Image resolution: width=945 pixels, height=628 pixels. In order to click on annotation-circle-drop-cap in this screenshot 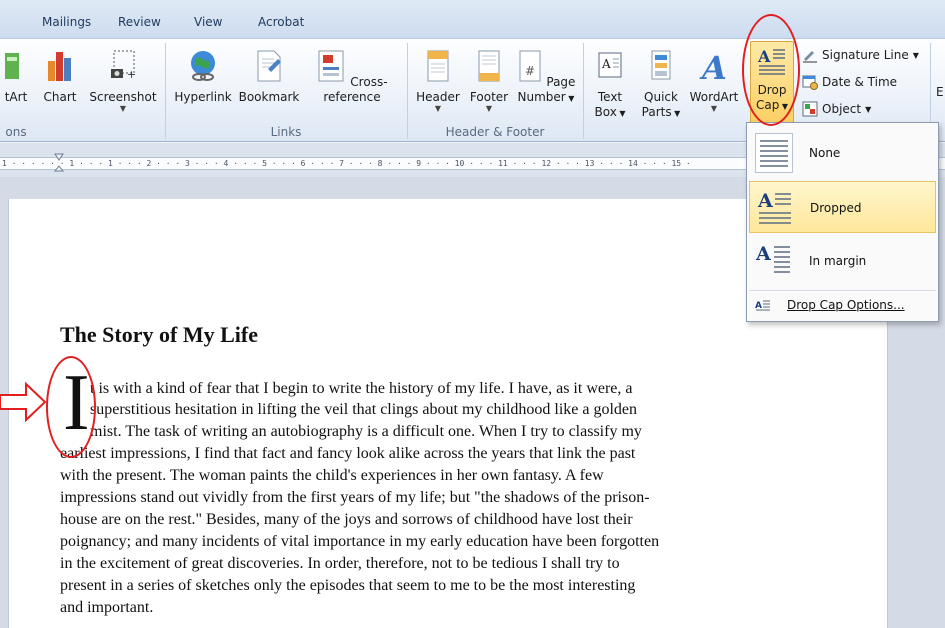, I will do `click(771, 70)`.